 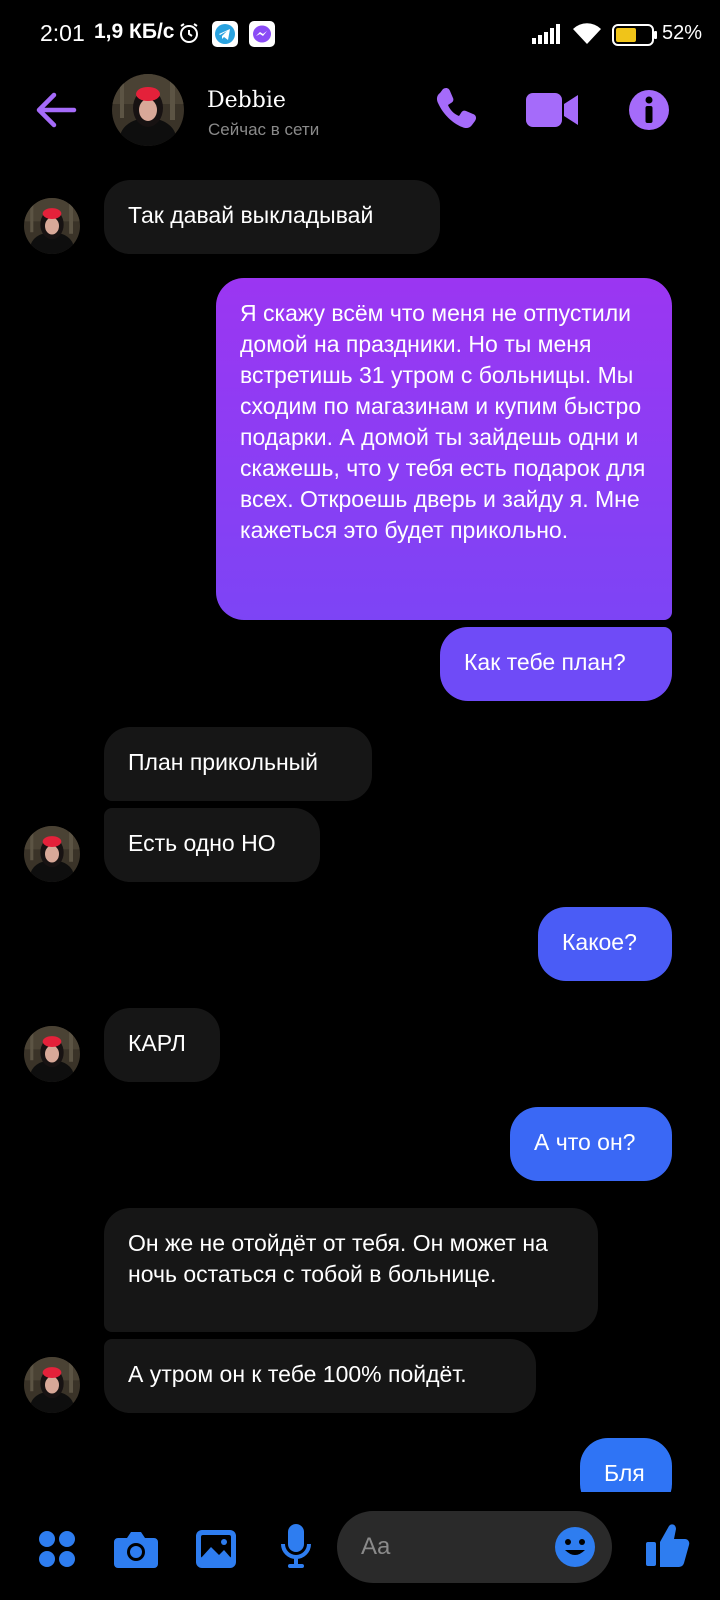 I want to click on message-input-placeholder: Aa, so click(x=376, y=1546).